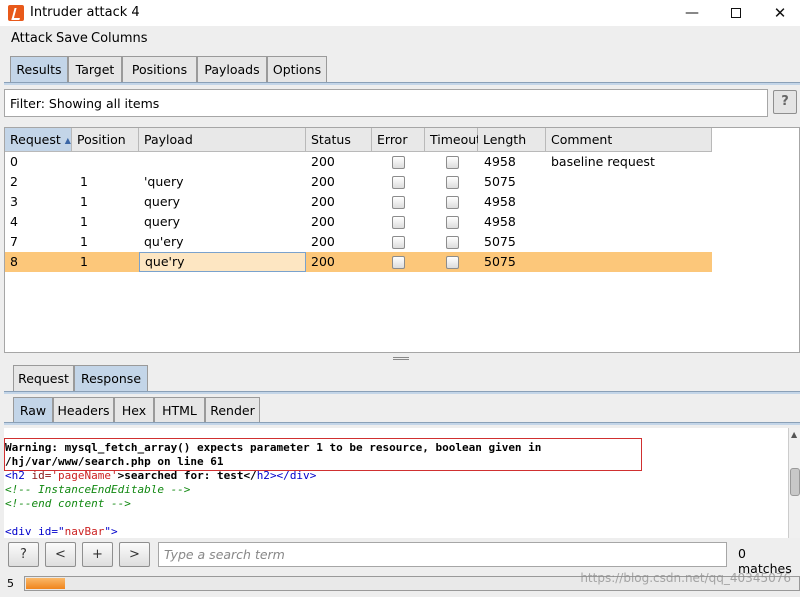  I want to click on menu-save: Save, so click(72, 38).